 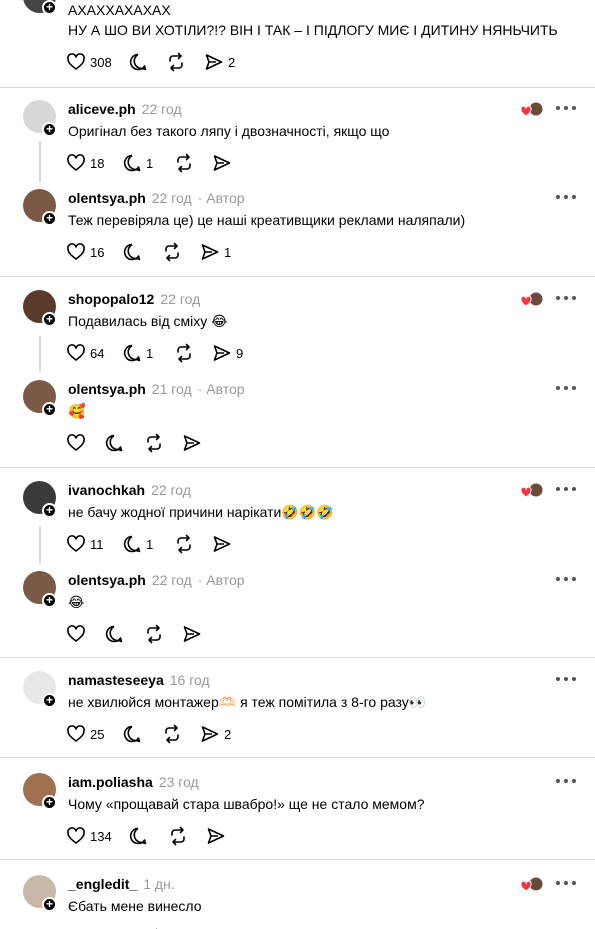 What do you see at coordinates (180, 299) in the screenshot?
I see `timestamp: 22 год` at bounding box center [180, 299].